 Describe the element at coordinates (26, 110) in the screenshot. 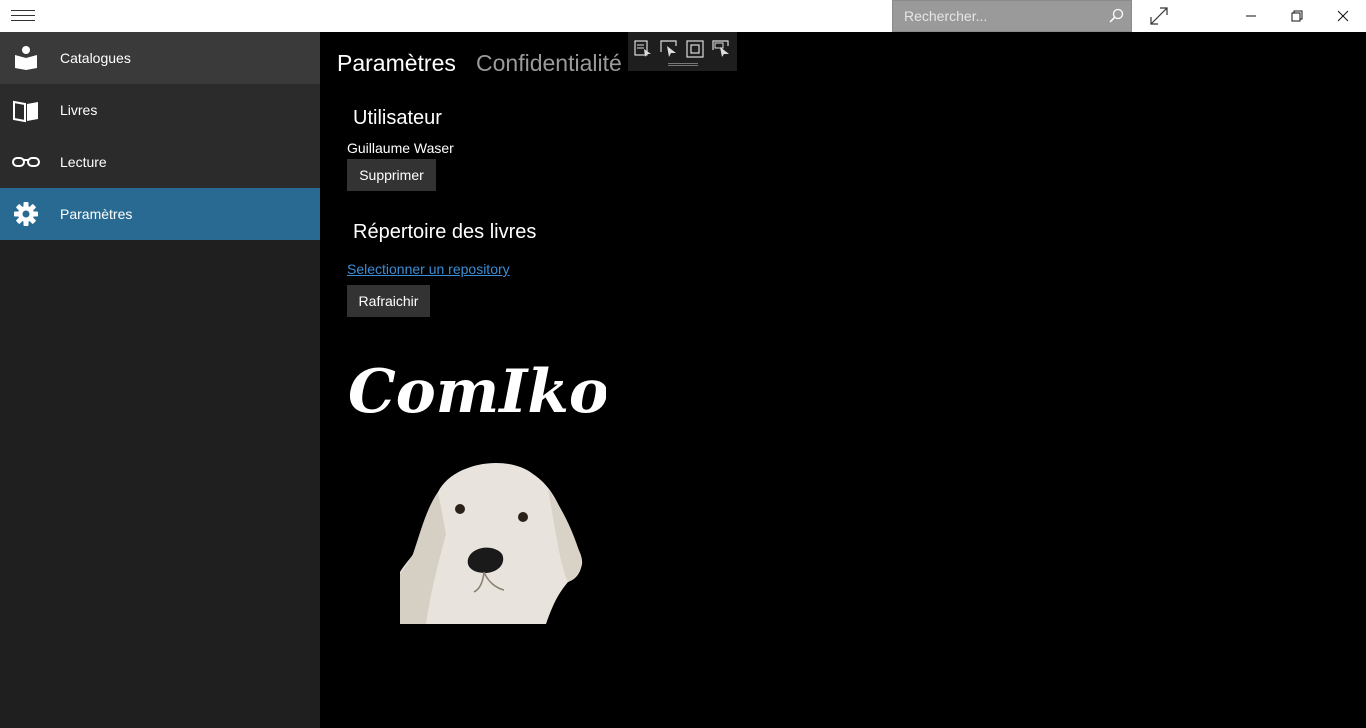

I see `book-icon` at that location.